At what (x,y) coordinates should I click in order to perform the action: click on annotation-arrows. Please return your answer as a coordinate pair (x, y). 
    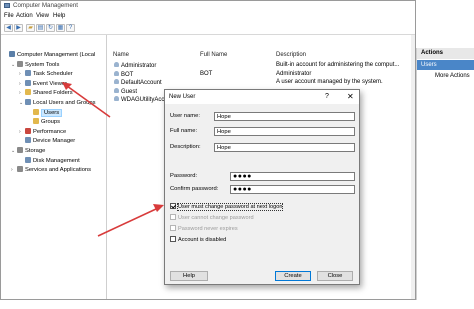
    Looking at the image, I should click on (113, 159).